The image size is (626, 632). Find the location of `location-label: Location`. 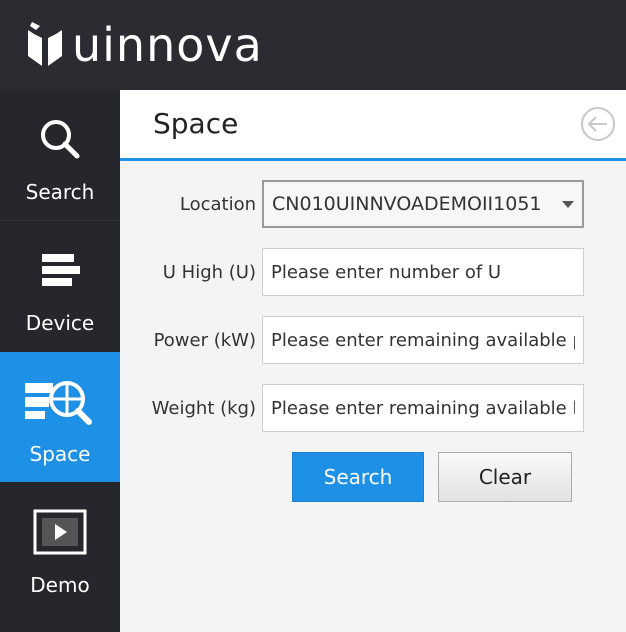

location-label: Location is located at coordinates (217, 204).